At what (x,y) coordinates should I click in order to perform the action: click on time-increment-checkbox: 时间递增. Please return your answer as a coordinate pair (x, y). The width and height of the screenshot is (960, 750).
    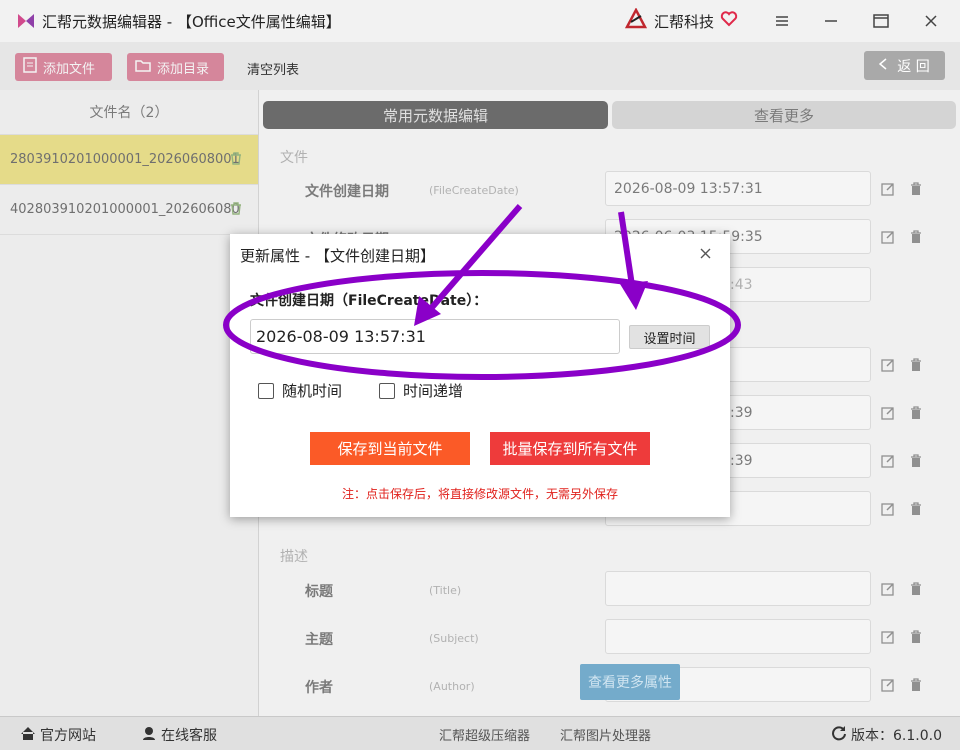
    Looking at the image, I should click on (421, 390).